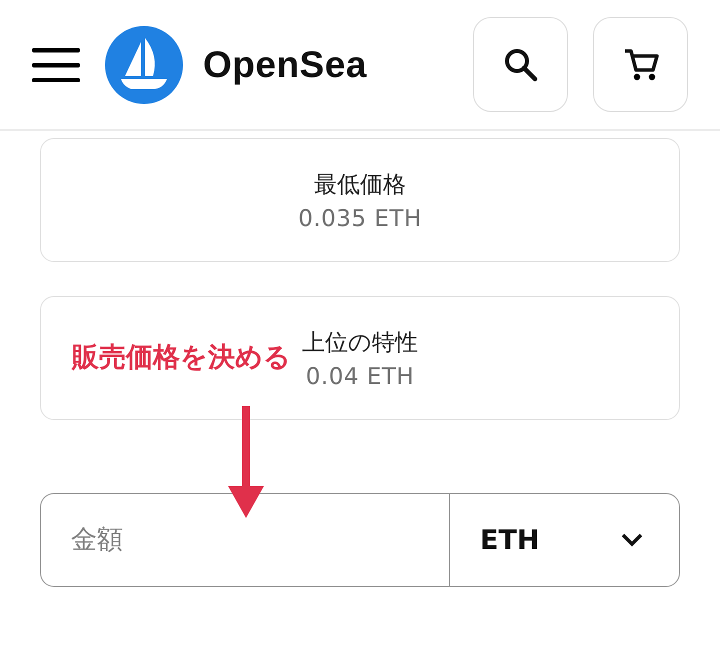 Image resolution: width=720 pixels, height=661 pixels. I want to click on currency-dropdown: ETH, so click(564, 540).